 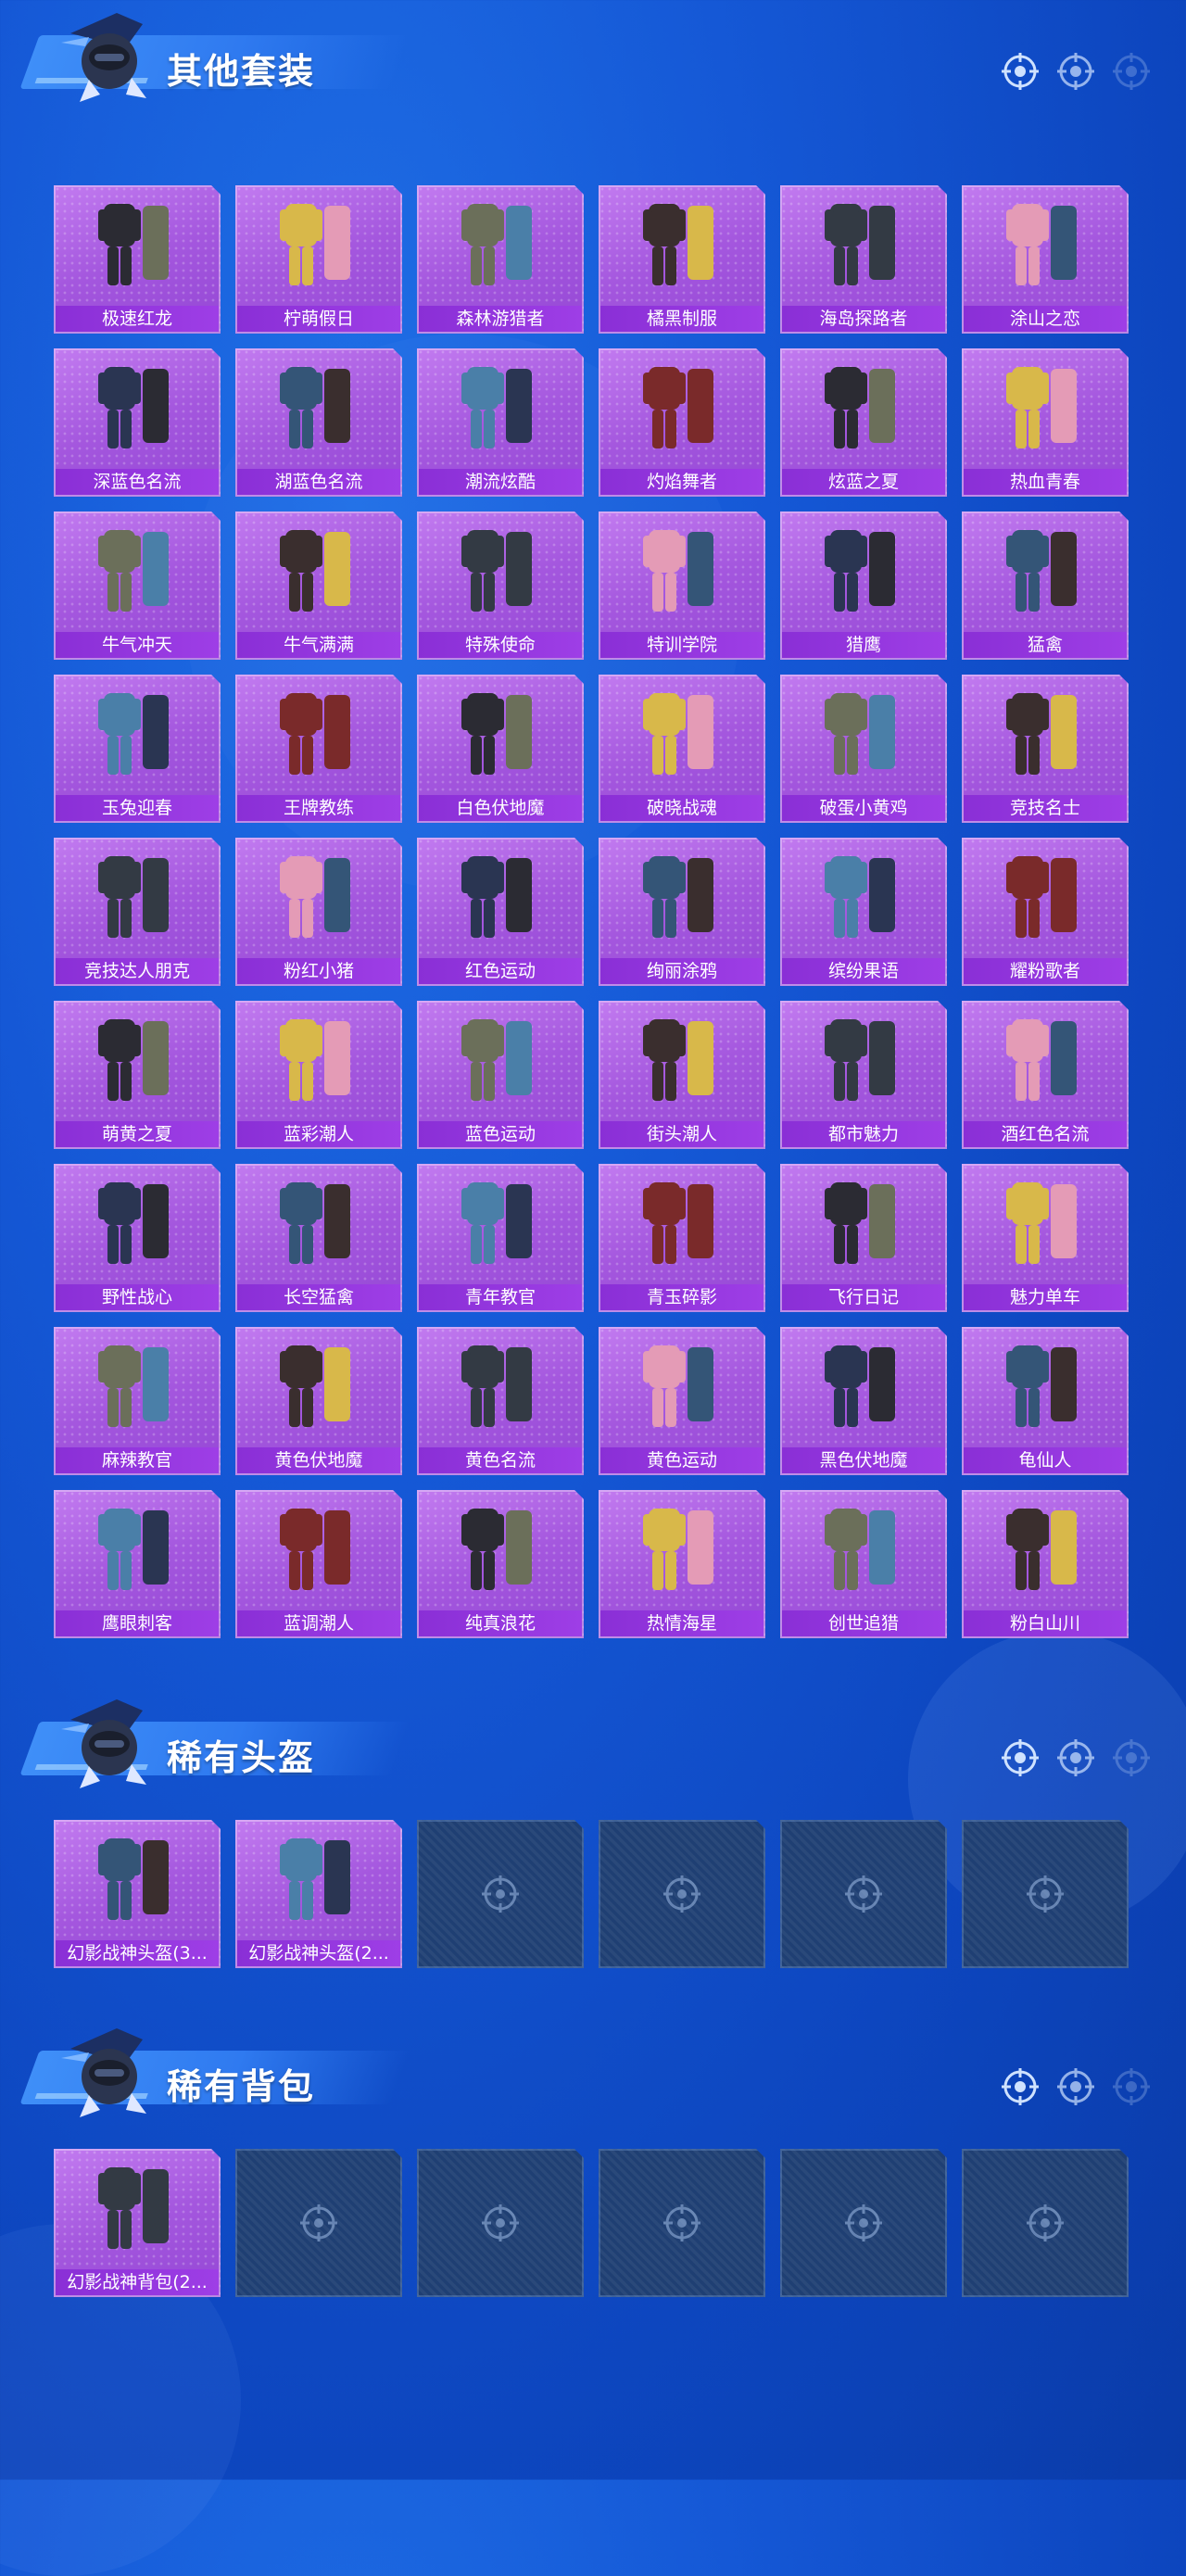 What do you see at coordinates (1045, 912) in the screenshot?
I see `item-card: 耀粉歌者` at bounding box center [1045, 912].